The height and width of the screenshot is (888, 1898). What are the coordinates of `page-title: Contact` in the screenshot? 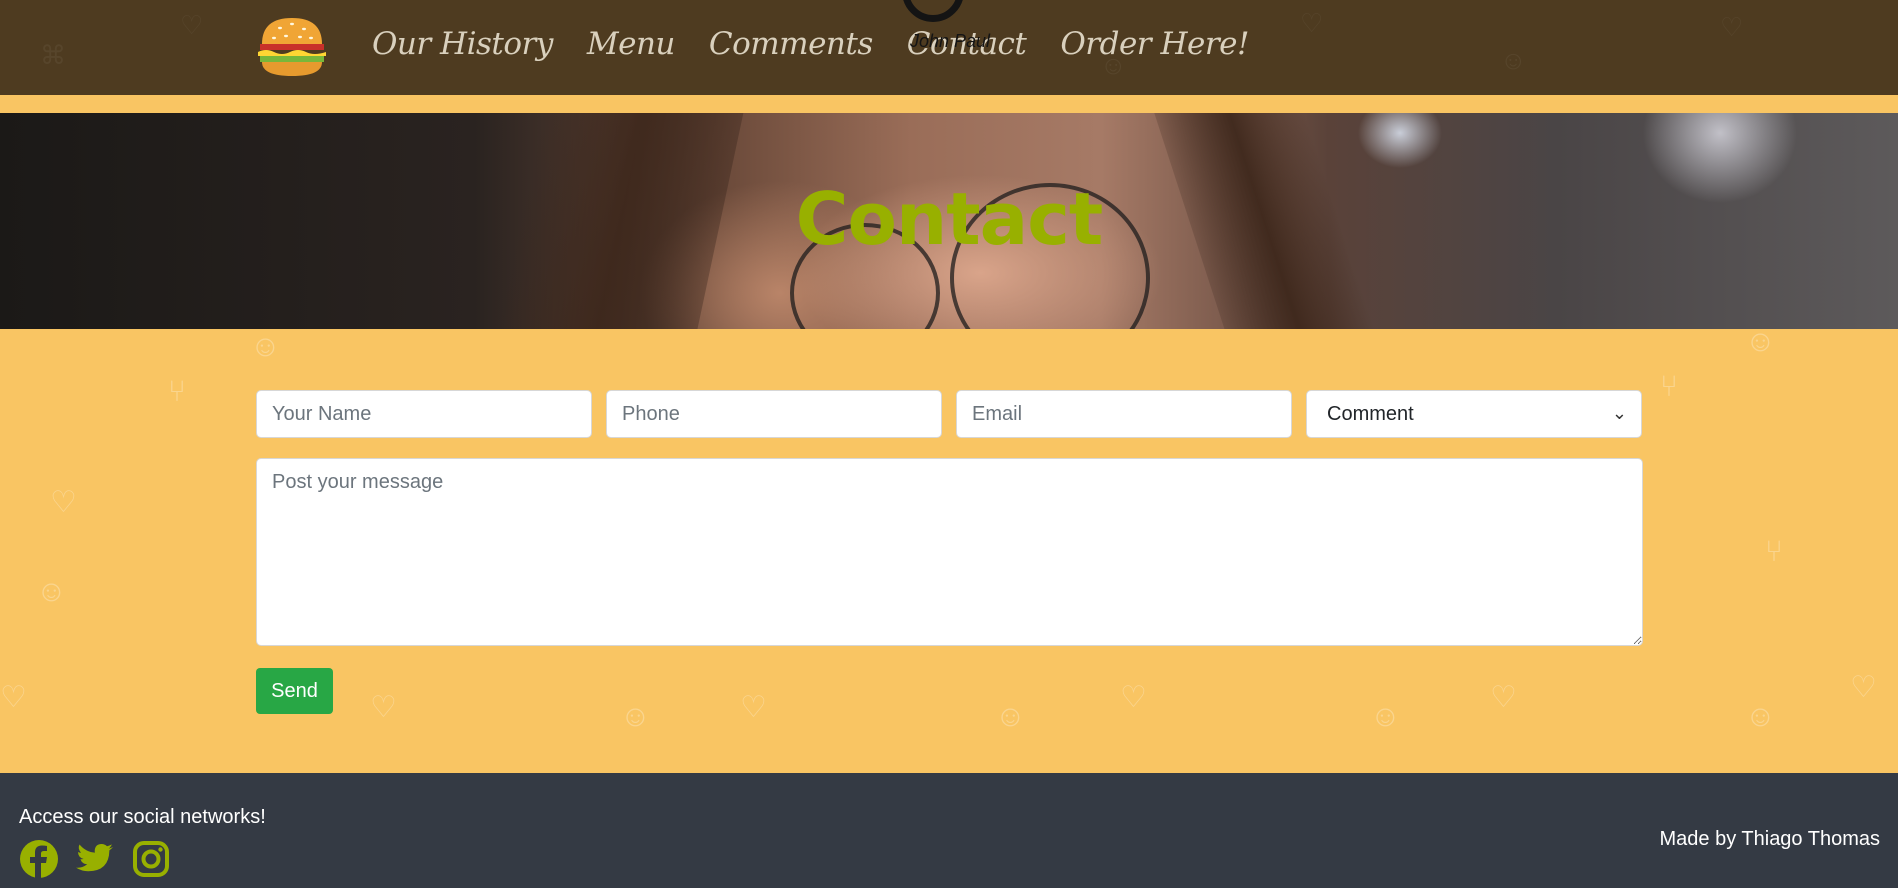 It's located at (949, 219).